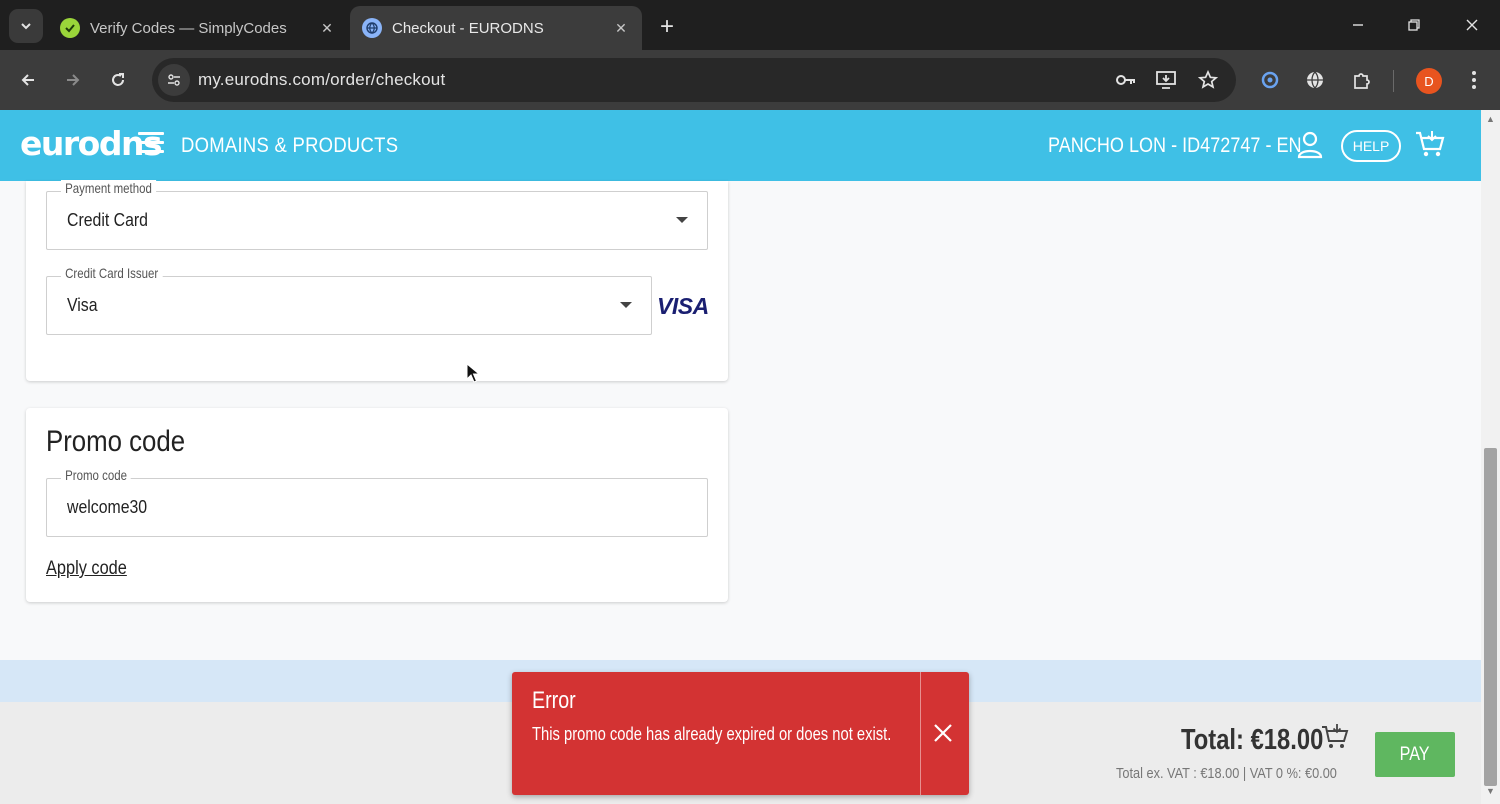 The height and width of the screenshot is (804, 1500). Describe the element at coordinates (82, 305) in the screenshot. I see `card-issuer-value: Visa` at that location.